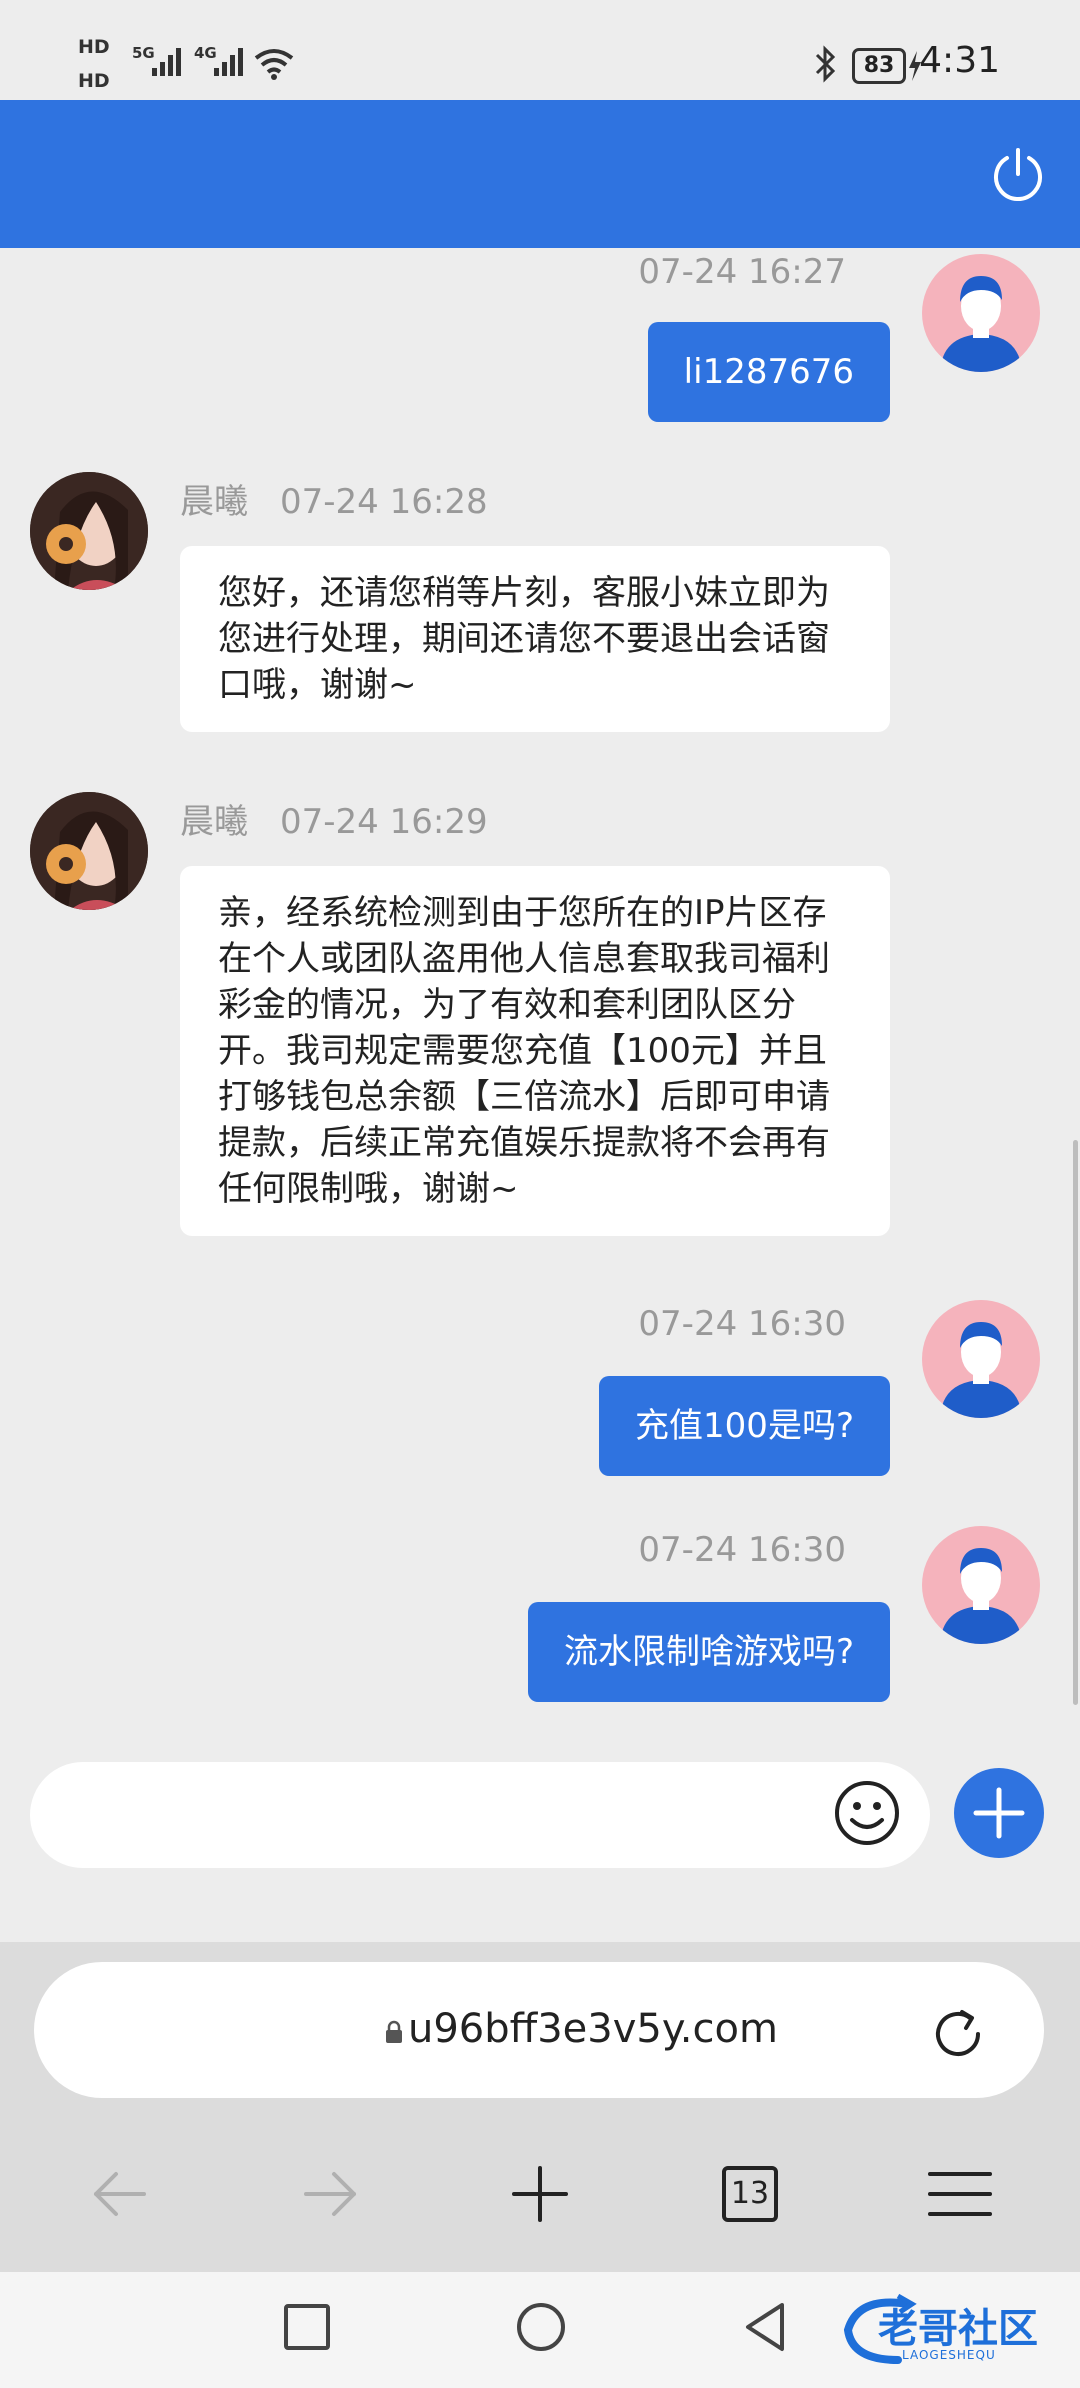 The height and width of the screenshot is (2388, 1080). What do you see at coordinates (384, 502) in the screenshot?
I see `message-timestamp: 07-24 16:28` at bounding box center [384, 502].